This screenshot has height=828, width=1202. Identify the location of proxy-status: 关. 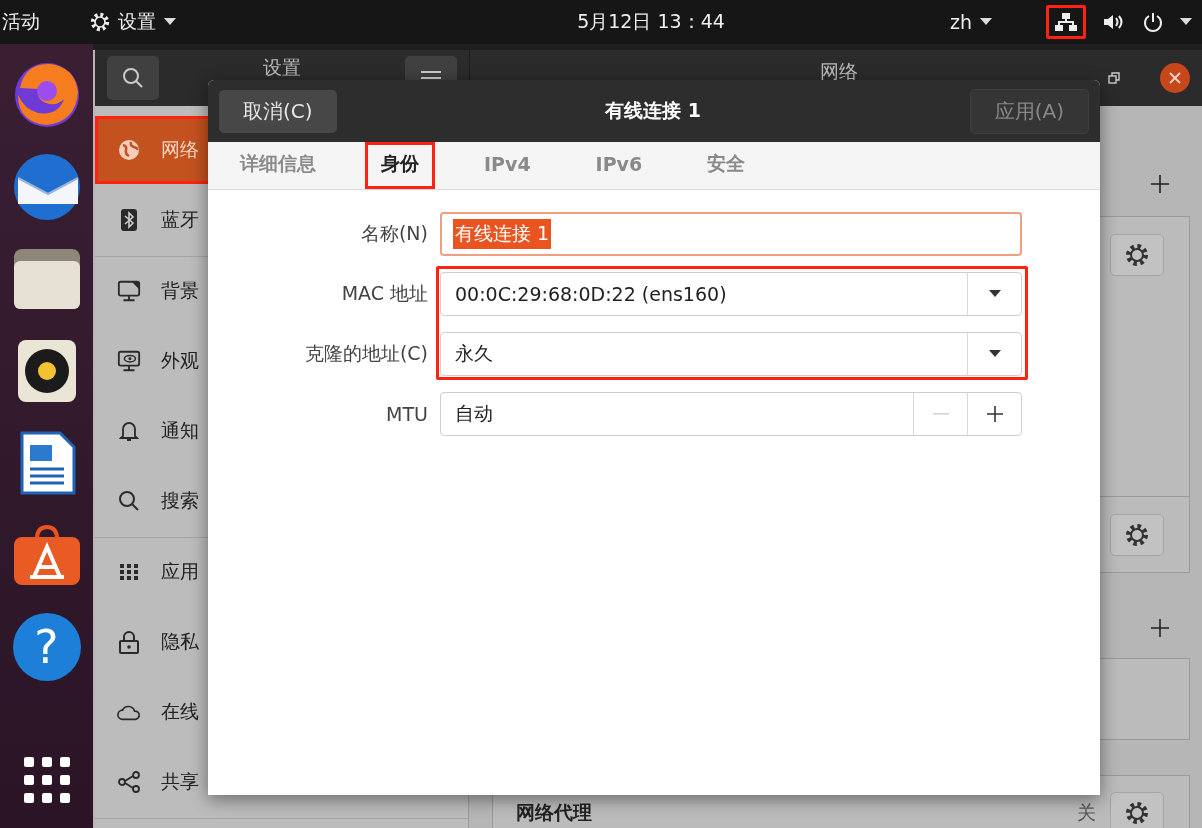
(1086, 812).